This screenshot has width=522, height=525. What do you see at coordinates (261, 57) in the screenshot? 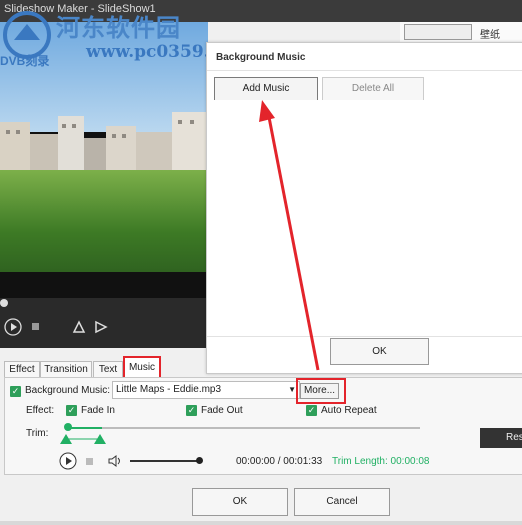
I see `dialog-title: Background Music` at bounding box center [261, 57].